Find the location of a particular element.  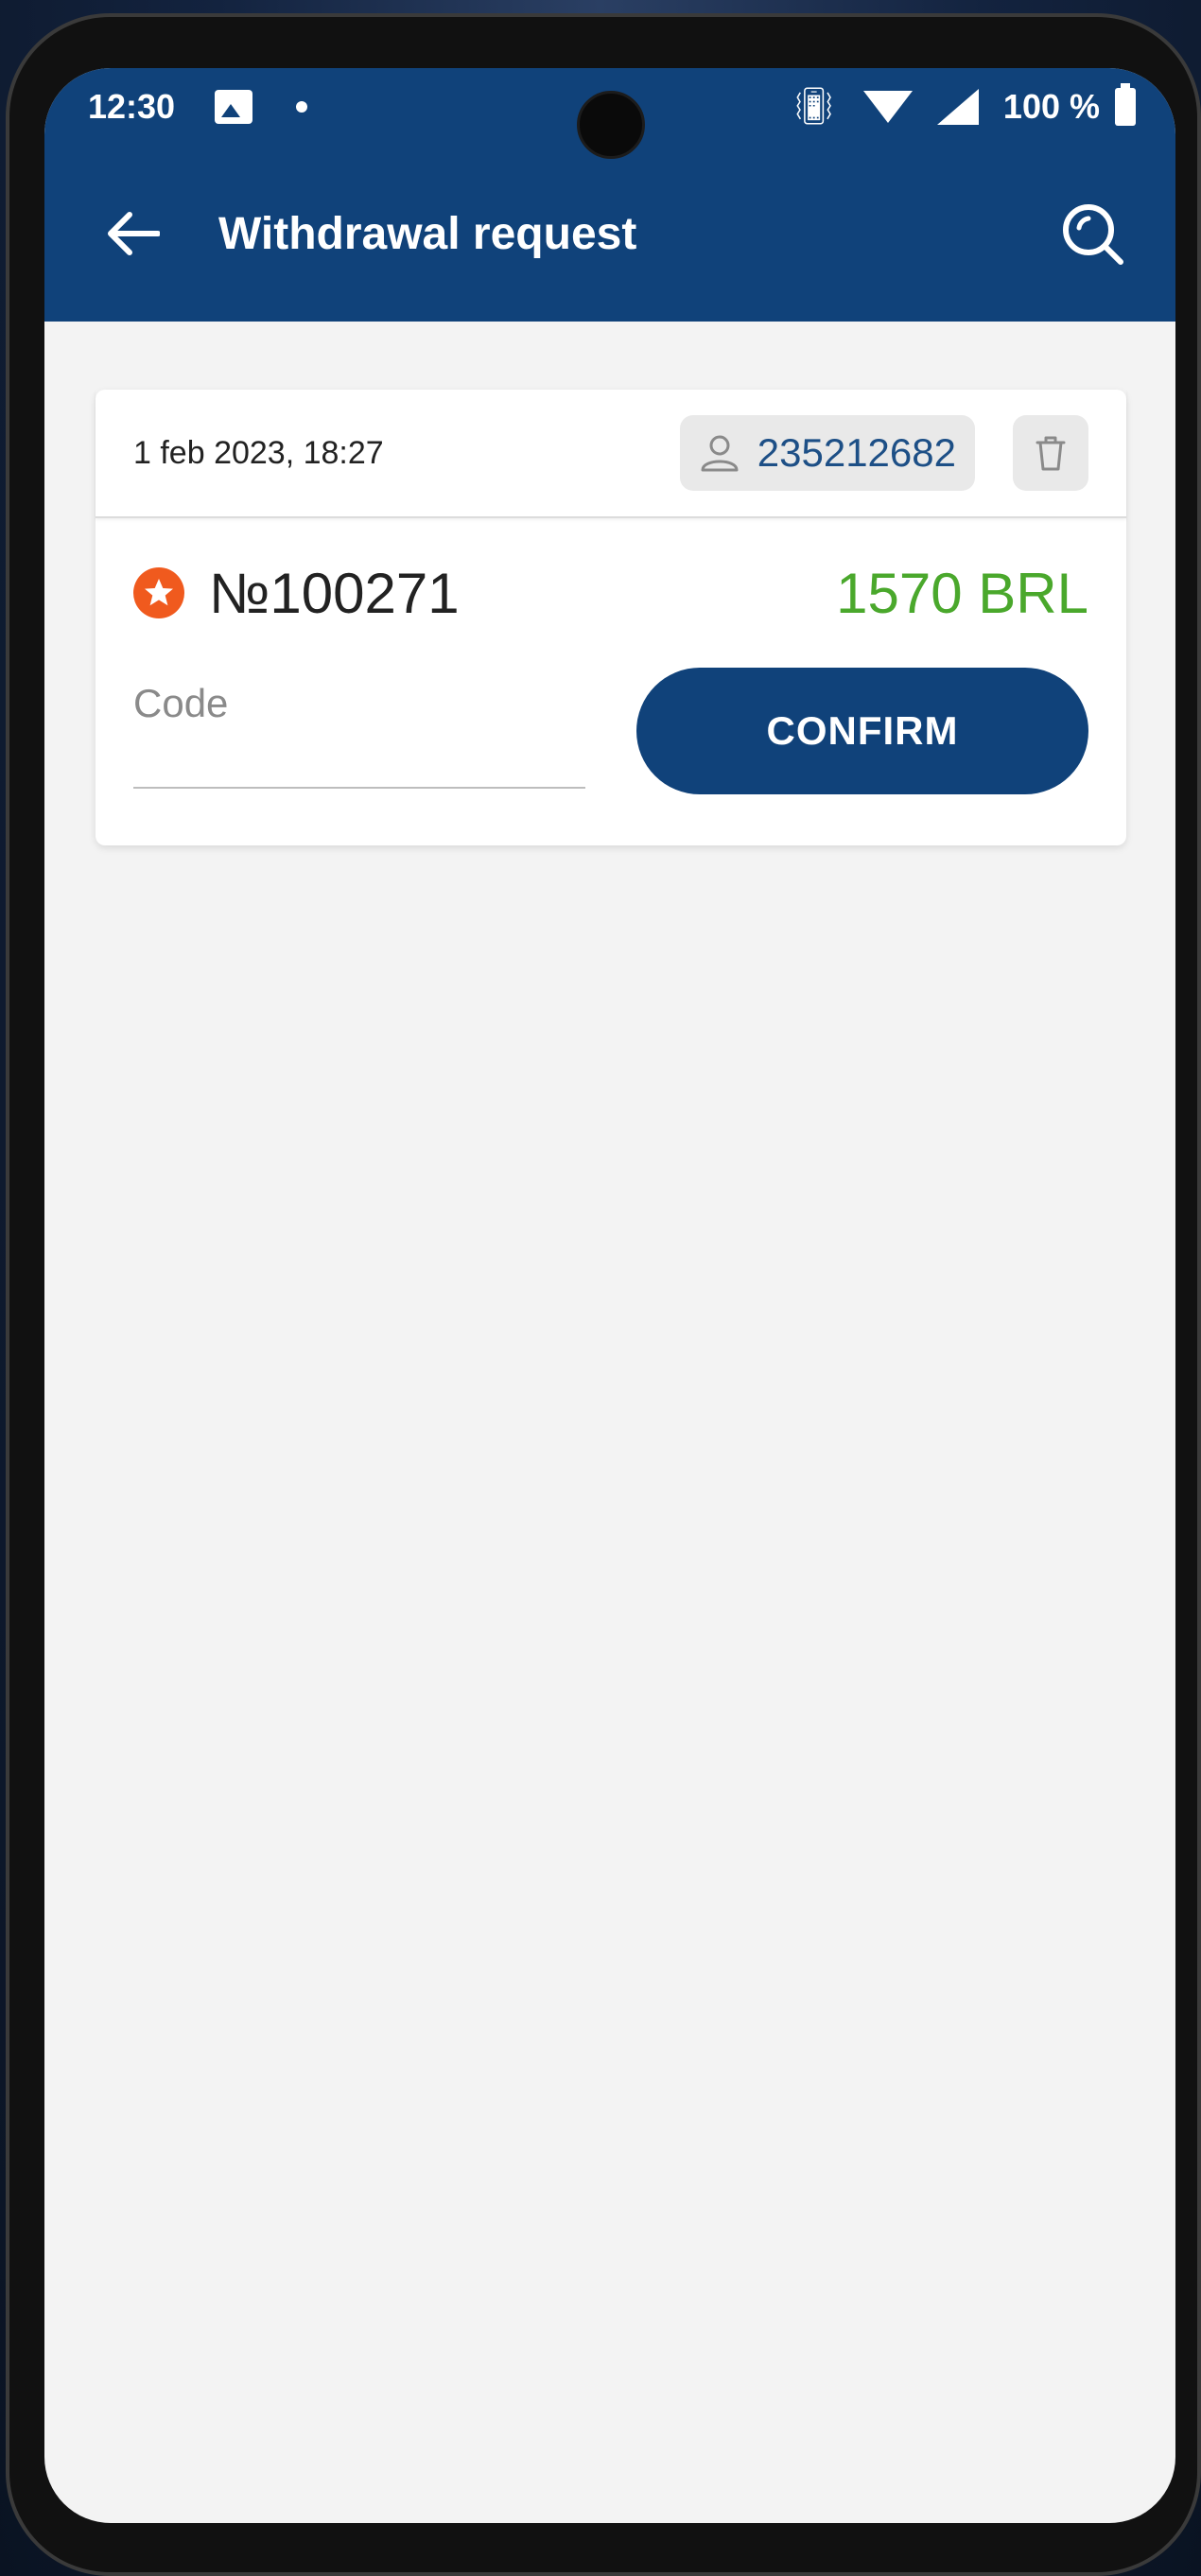

star-badge-icon is located at coordinates (158, 592).